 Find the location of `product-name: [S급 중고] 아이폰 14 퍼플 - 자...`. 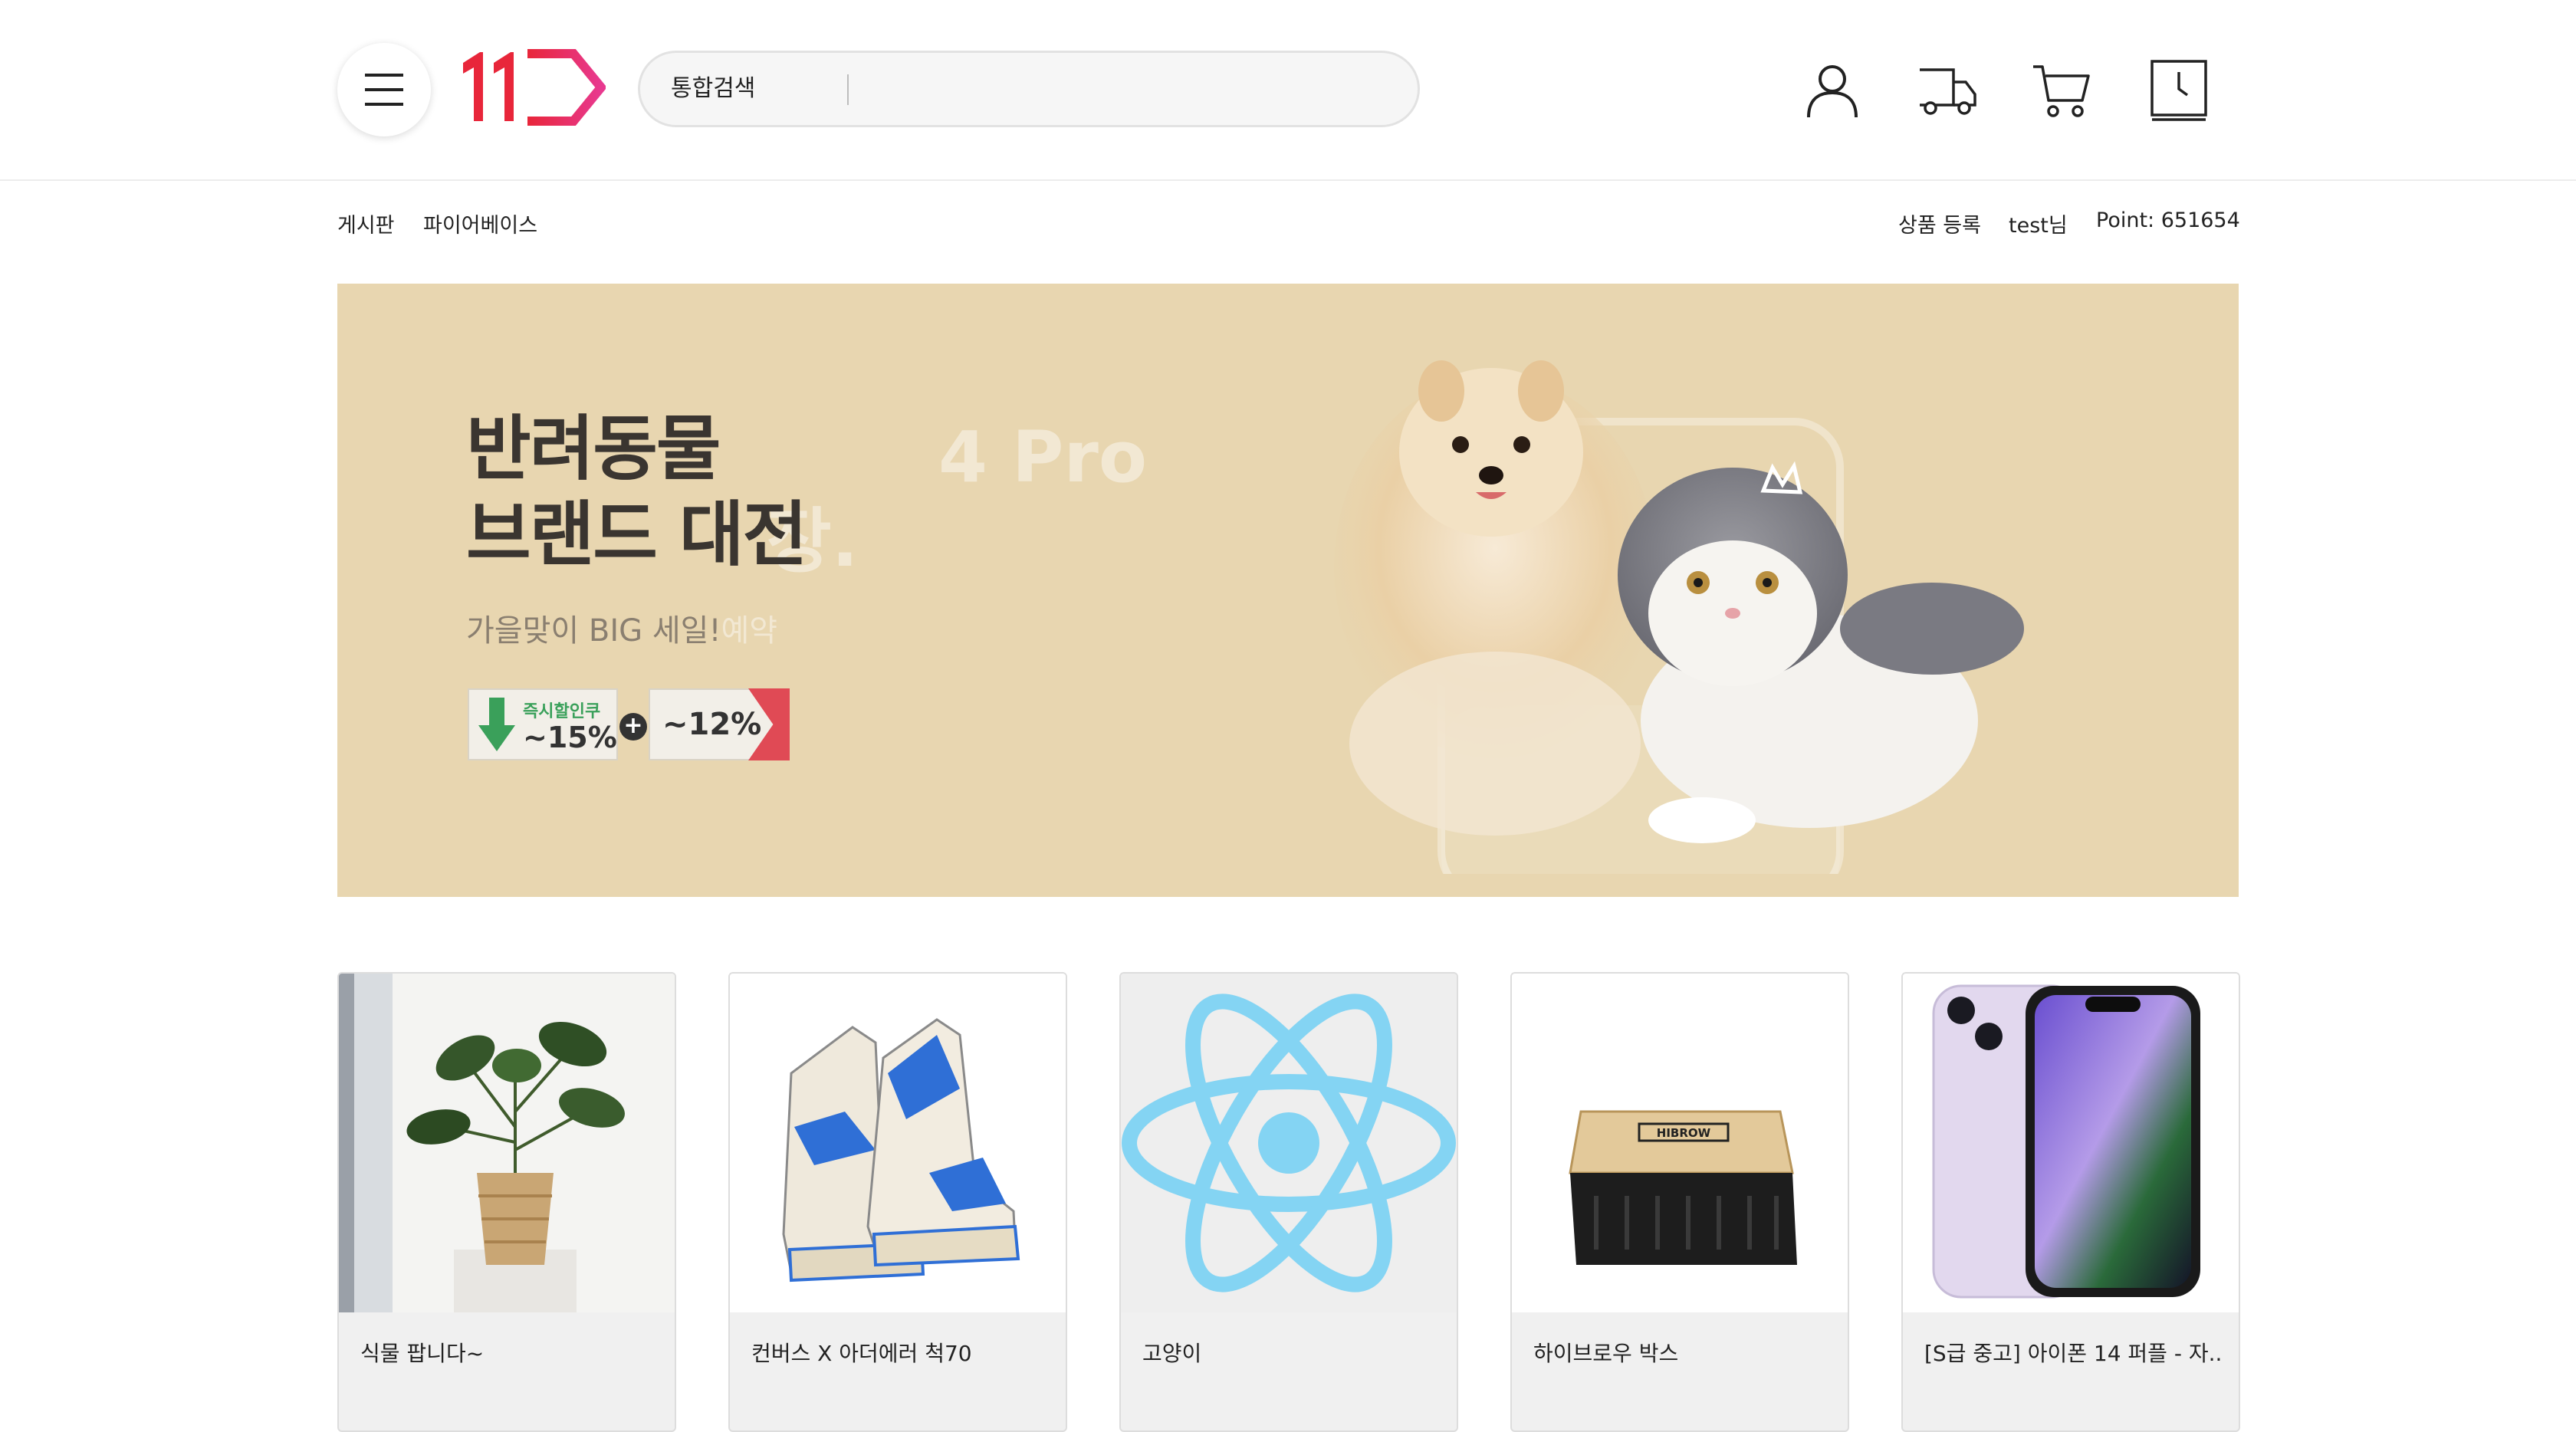

product-name: [S급 중고] 아이폰 14 퍼플 - 자... is located at coordinates (2074, 1354).